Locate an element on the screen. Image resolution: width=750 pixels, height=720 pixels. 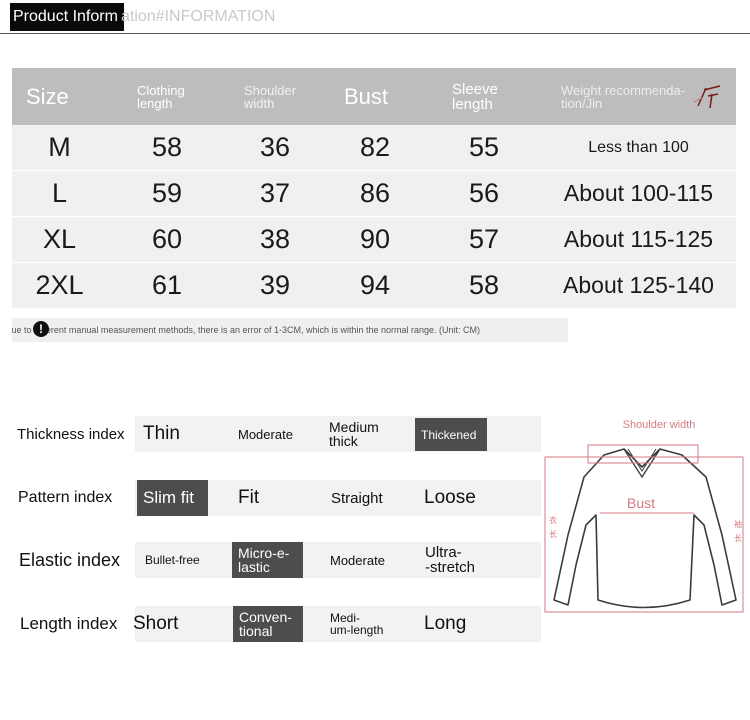
cell-weight: Less than 100 is located at coordinates (638, 147).